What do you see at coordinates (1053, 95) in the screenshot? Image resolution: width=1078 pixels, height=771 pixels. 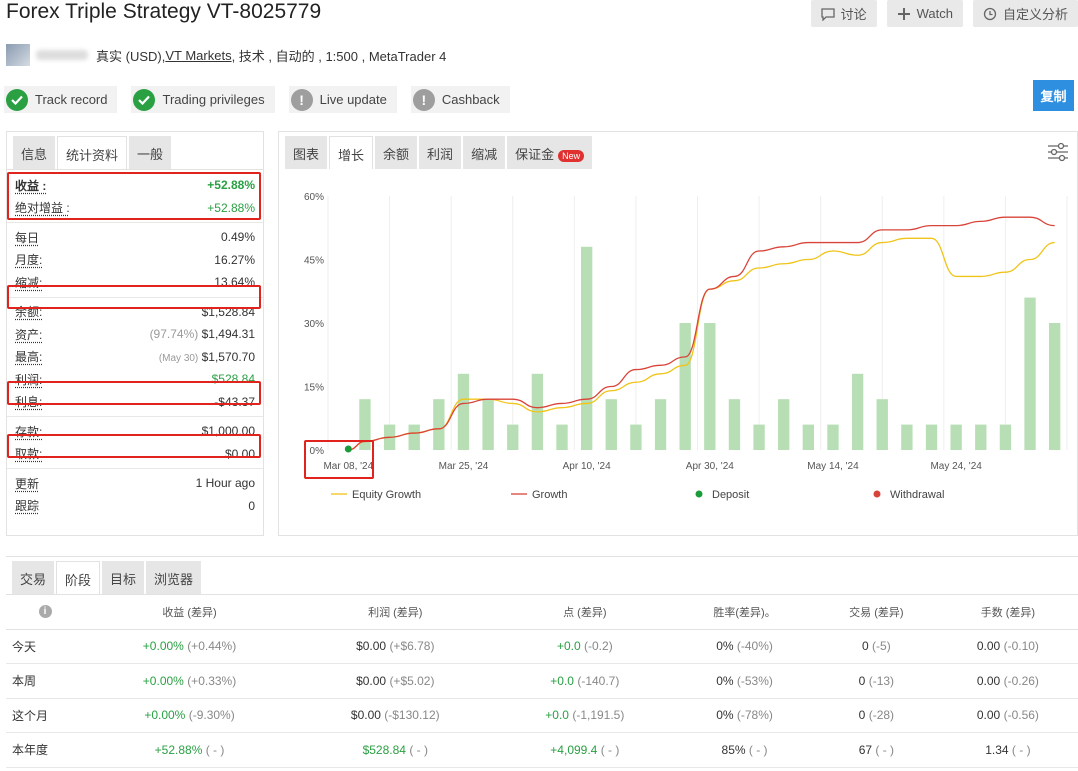 I see `copy-button: 复制` at bounding box center [1053, 95].